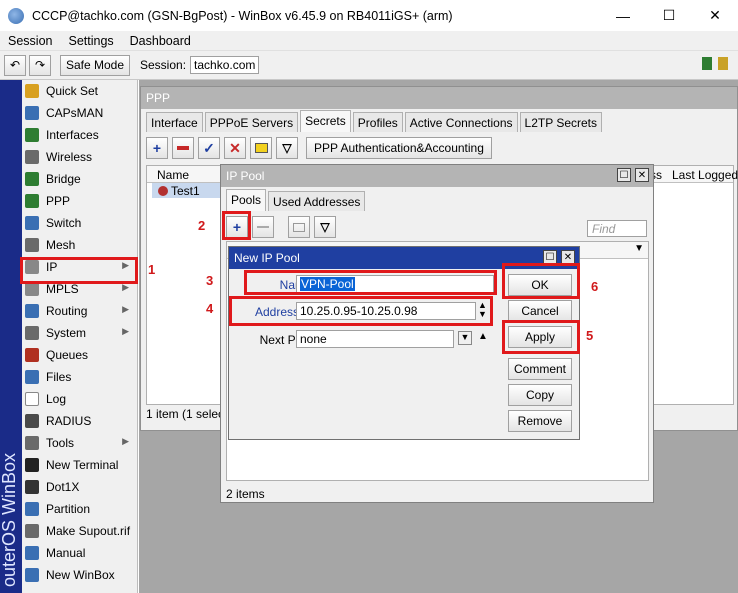 The width and height of the screenshot is (738, 593). Describe the element at coordinates (79, 245) in the screenshot. I see `sidebar-item-mesh: Mesh` at that location.